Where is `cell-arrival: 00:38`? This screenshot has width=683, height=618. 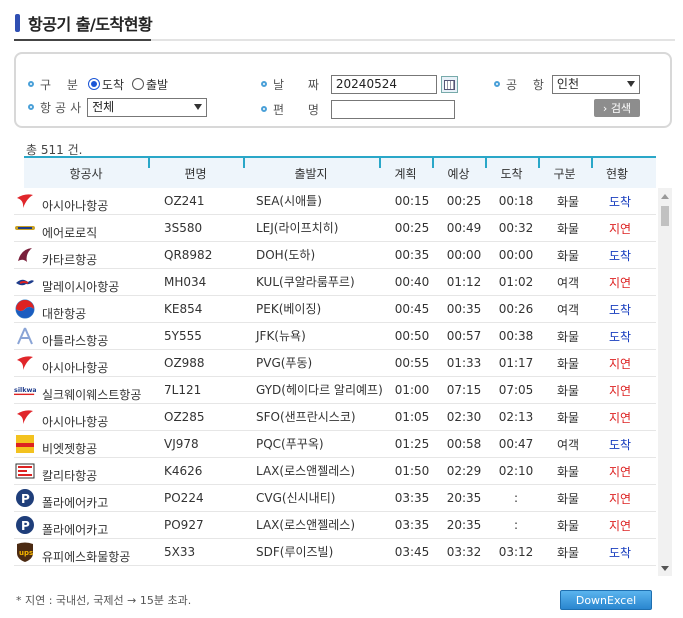
cell-arrival: 00:38 is located at coordinates (516, 336).